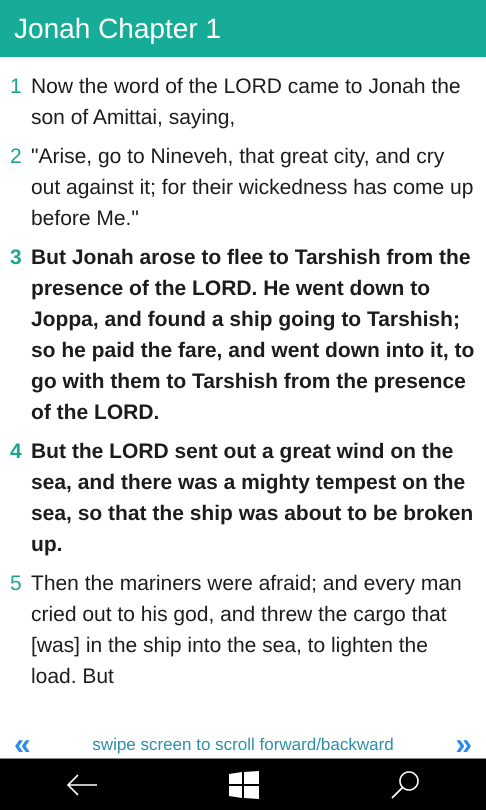  What do you see at coordinates (405, 785) in the screenshot?
I see `search-icon` at bounding box center [405, 785].